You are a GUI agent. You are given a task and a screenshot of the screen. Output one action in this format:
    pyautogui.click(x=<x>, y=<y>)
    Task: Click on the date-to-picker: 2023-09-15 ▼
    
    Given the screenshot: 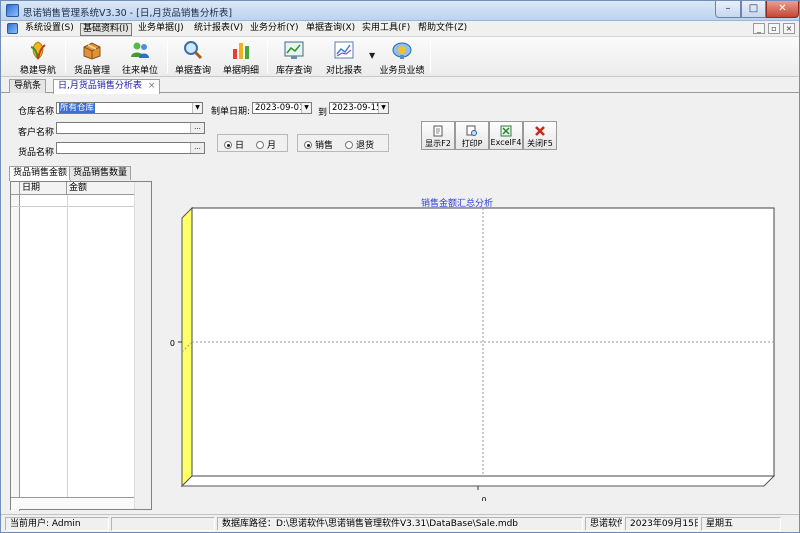 What is the action you would take?
    pyautogui.click(x=359, y=108)
    